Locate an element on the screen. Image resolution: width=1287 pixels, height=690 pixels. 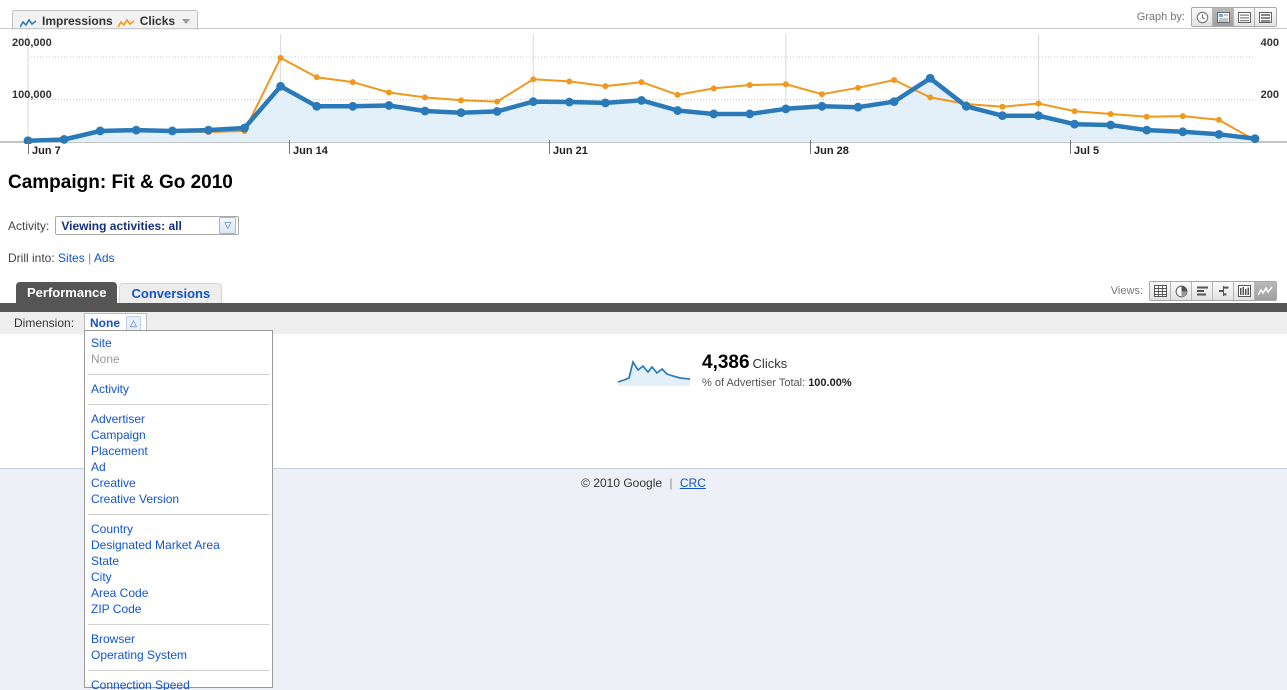
graph-by-button-group is located at coordinates (1234, 17).